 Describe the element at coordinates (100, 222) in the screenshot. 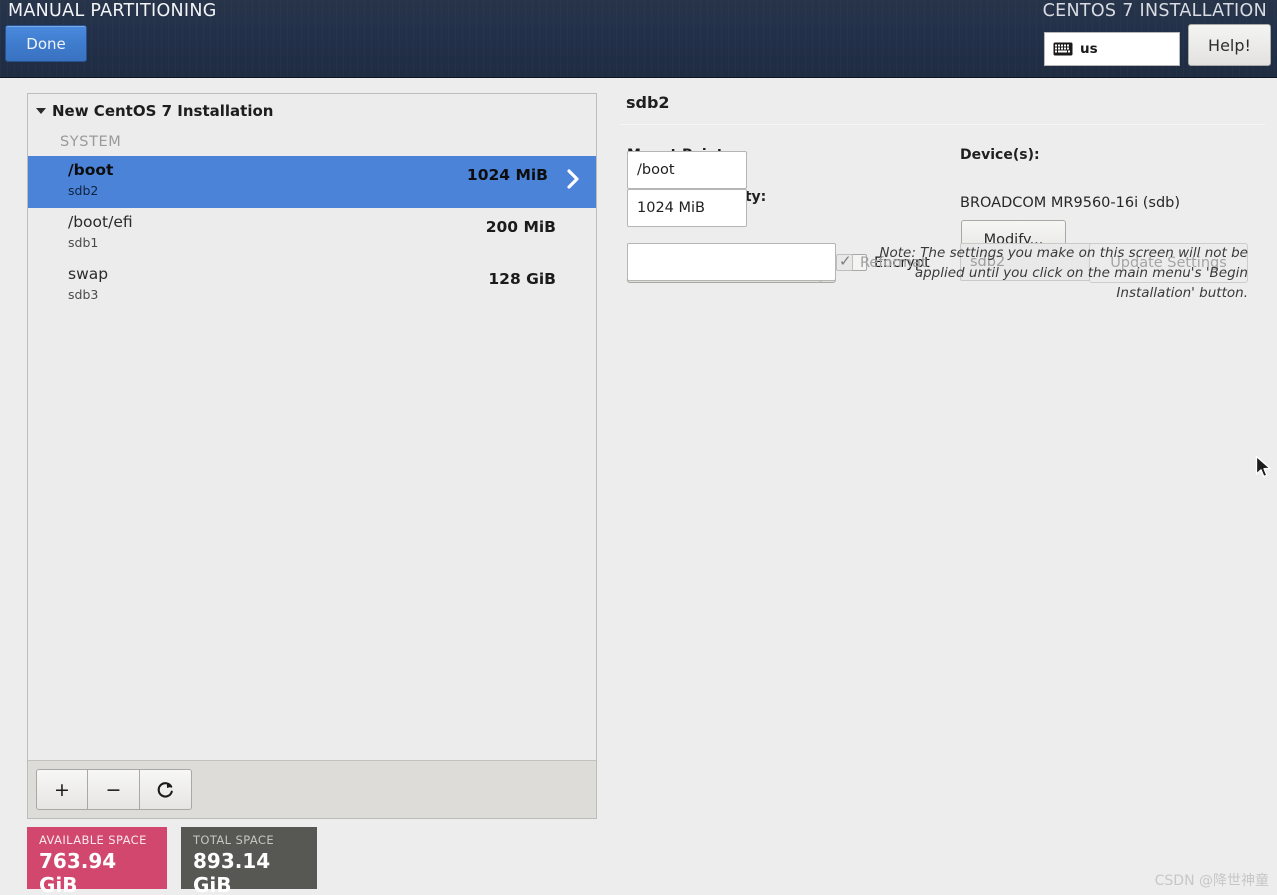

I see `partition-mount-point: /boot/efi` at that location.